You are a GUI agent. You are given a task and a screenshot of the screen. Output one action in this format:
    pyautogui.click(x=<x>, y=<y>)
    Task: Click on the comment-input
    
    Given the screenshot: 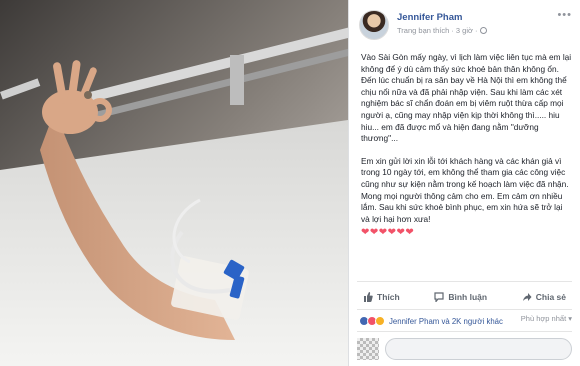 What is the action you would take?
    pyautogui.click(x=478, y=349)
    